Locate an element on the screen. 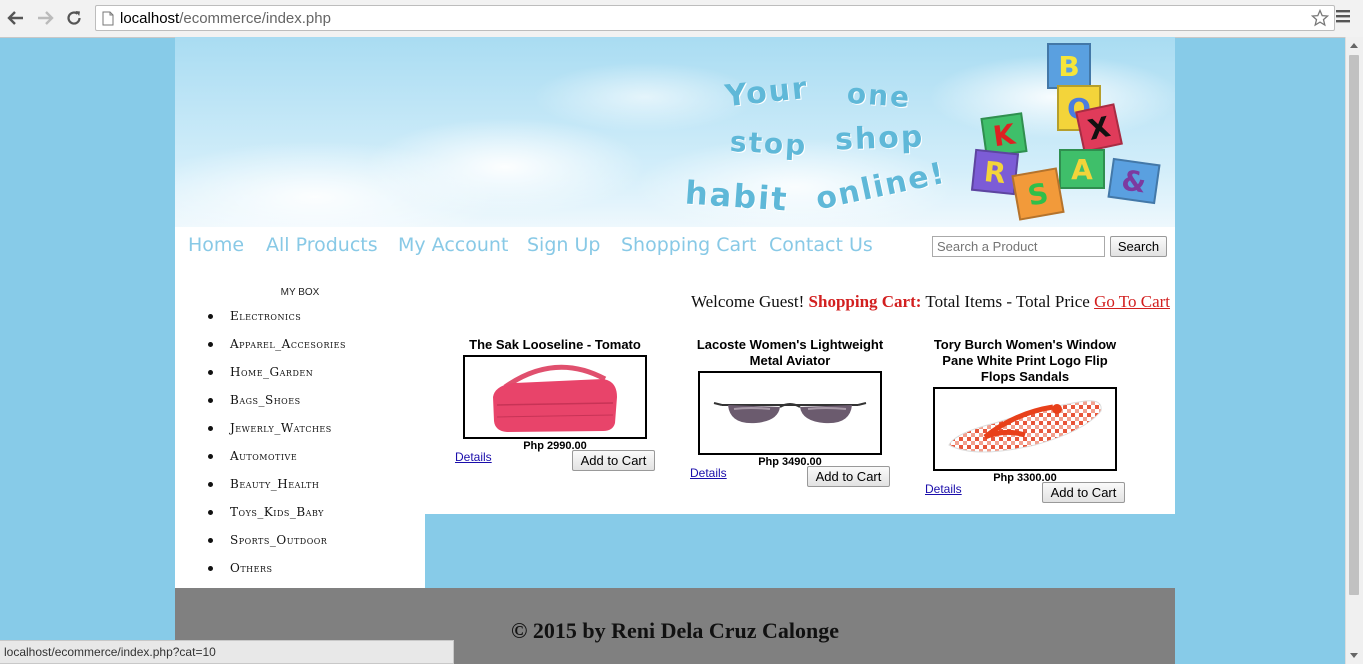 This screenshot has width=1363, height=664. page-icon is located at coordinates (108, 18).